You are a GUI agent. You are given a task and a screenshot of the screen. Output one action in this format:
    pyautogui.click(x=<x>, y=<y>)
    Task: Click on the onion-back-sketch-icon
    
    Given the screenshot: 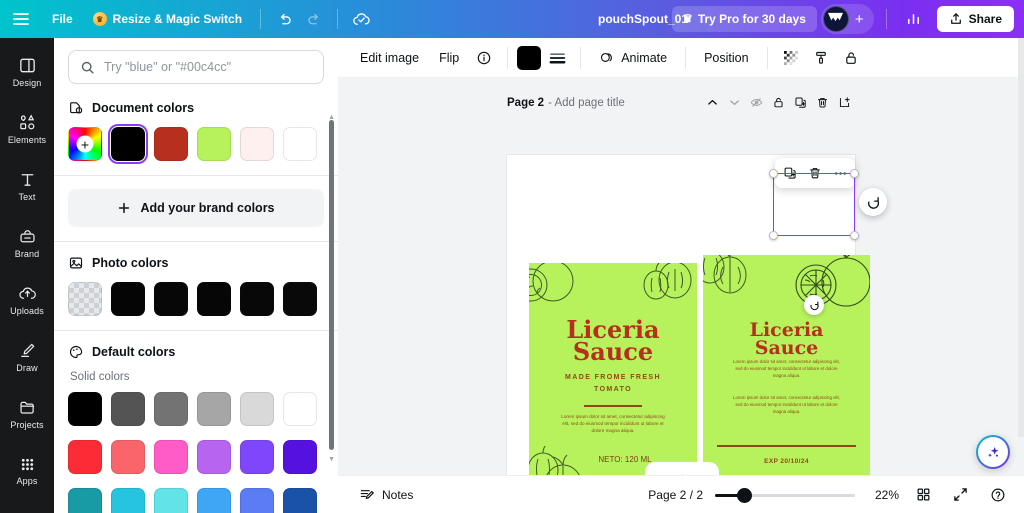 What is the action you would take?
    pyautogui.click(x=725, y=274)
    